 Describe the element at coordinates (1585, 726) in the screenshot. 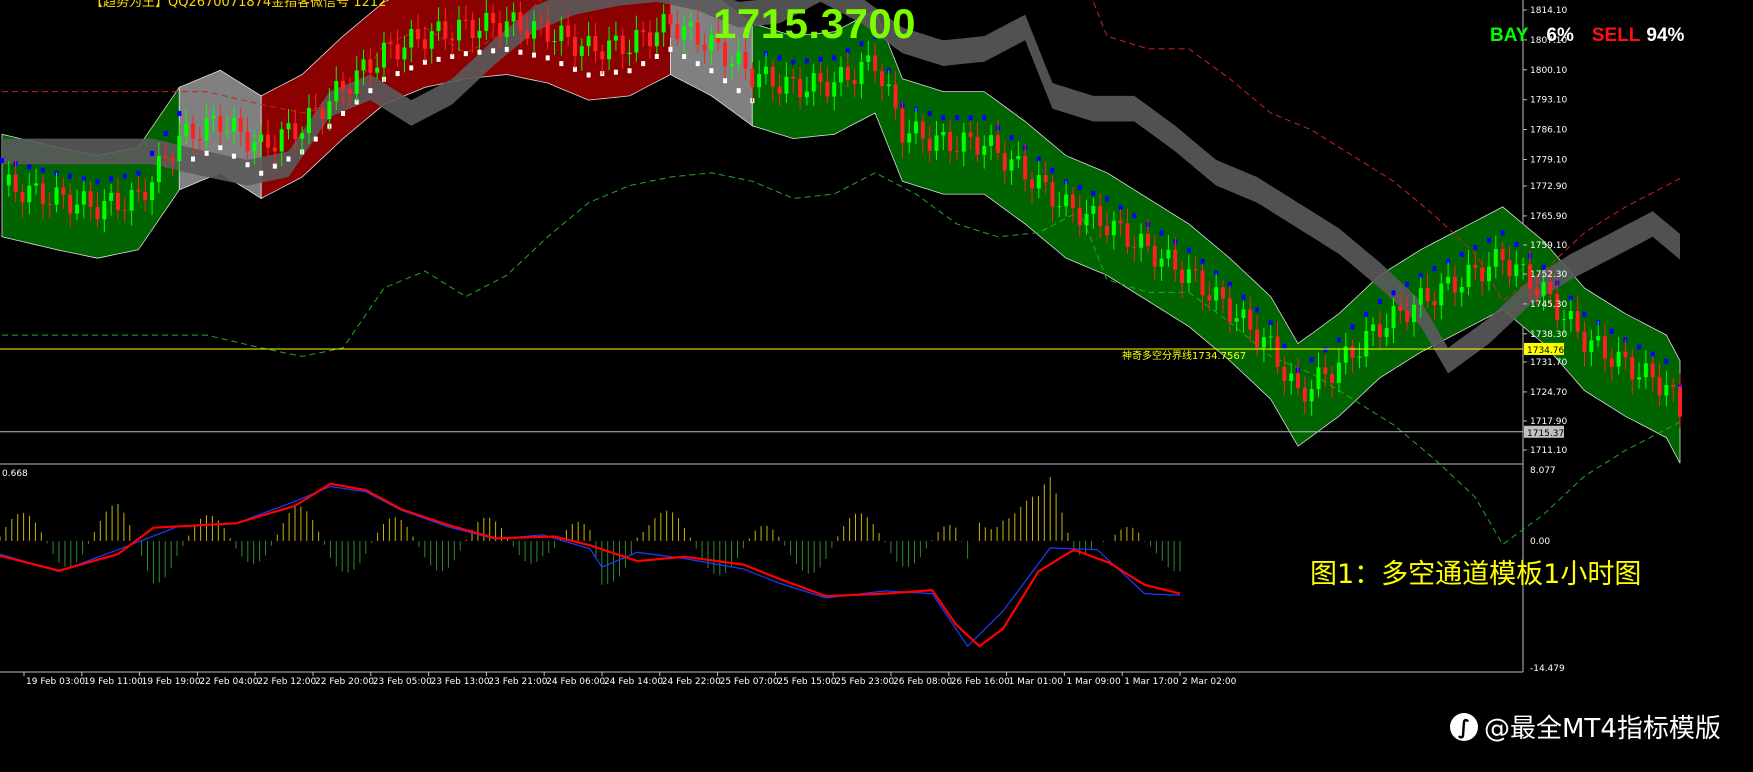

I see `watermark: ∫ @最全MT4指标模版` at that location.